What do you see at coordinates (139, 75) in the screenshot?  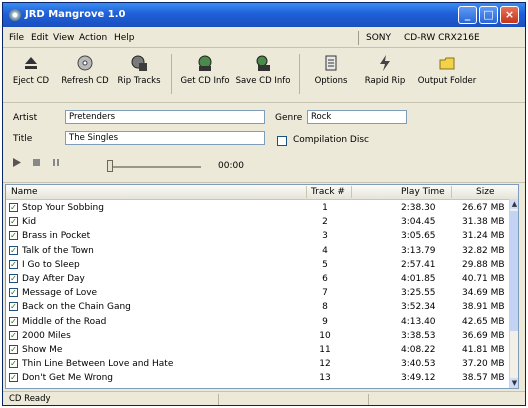 I see `rip-tracks-button: Rip Tracks` at bounding box center [139, 75].